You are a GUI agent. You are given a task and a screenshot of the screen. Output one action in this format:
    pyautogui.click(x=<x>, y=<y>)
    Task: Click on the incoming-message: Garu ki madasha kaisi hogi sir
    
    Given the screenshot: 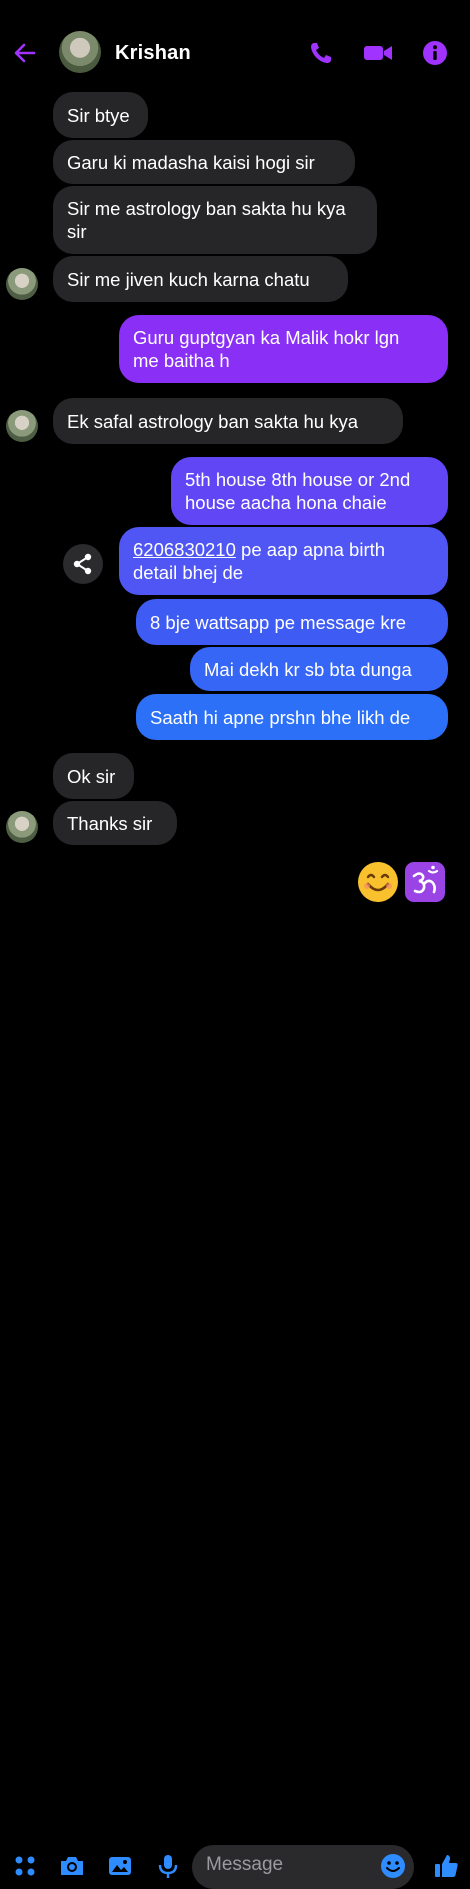 What is the action you would take?
    pyautogui.click(x=204, y=162)
    